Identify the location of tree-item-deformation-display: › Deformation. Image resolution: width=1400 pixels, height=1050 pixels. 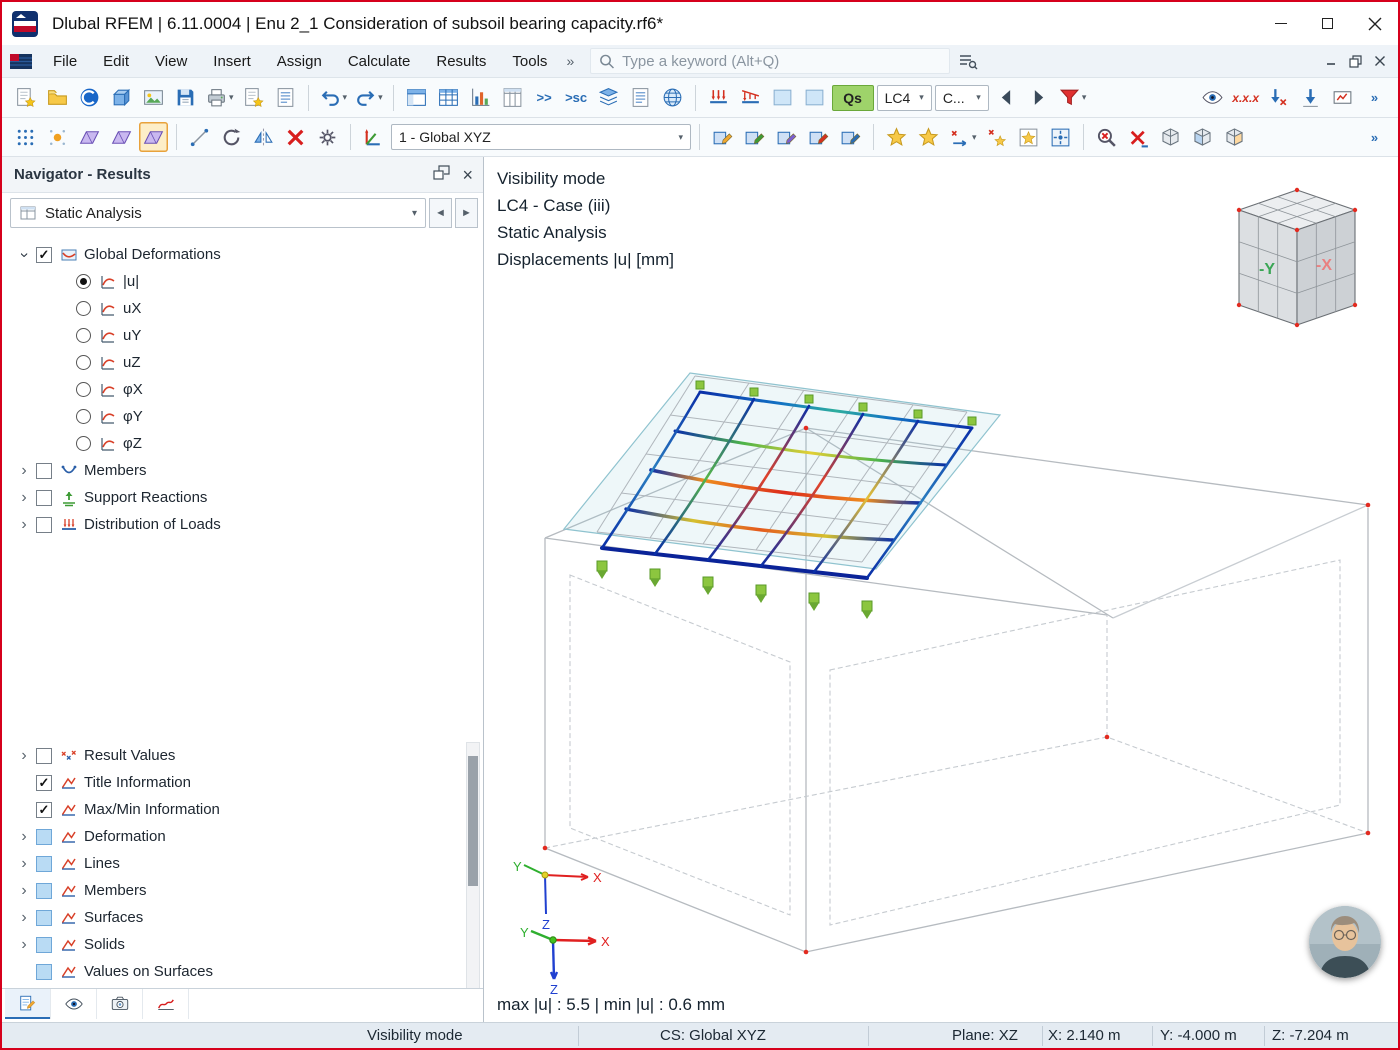
(232, 836).